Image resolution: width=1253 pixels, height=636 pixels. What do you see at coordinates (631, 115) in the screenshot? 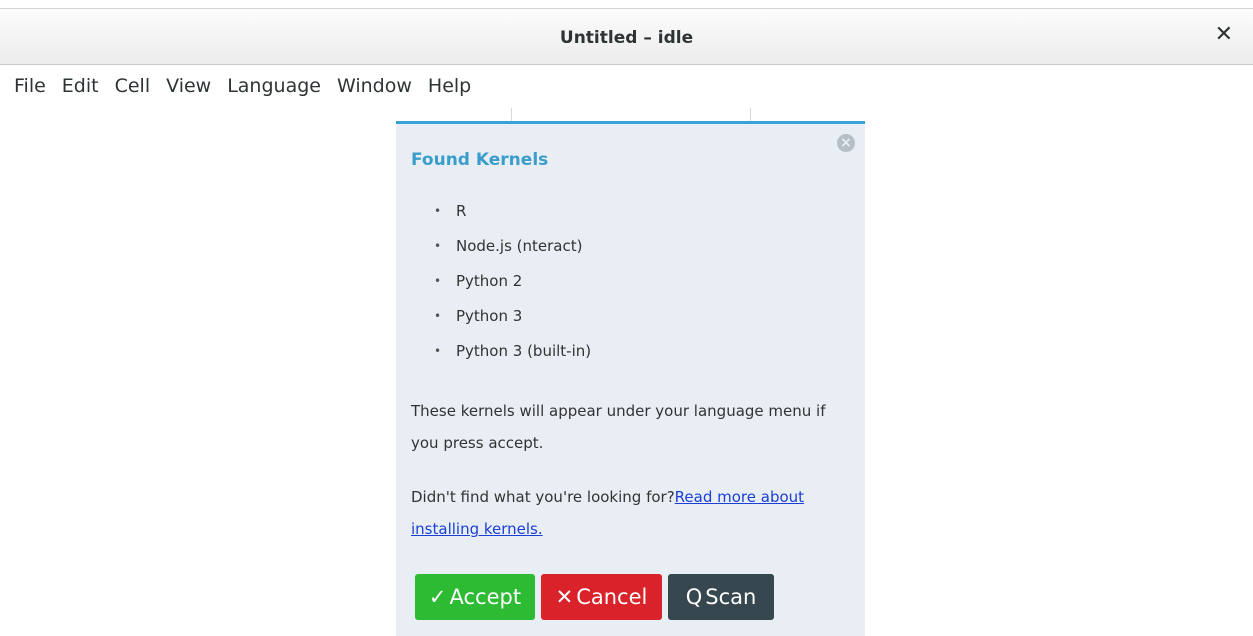
I see `editor-area` at bounding box center [631, 115].